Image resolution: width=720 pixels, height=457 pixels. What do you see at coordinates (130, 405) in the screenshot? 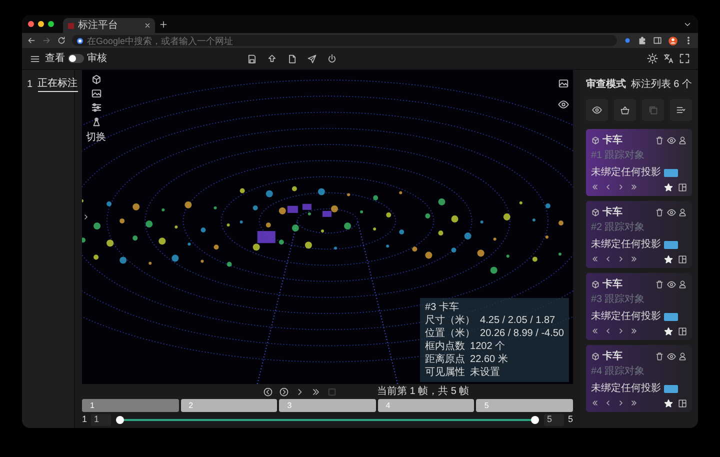
I see `frame-segment: 1` at bounding box center [130, 405].